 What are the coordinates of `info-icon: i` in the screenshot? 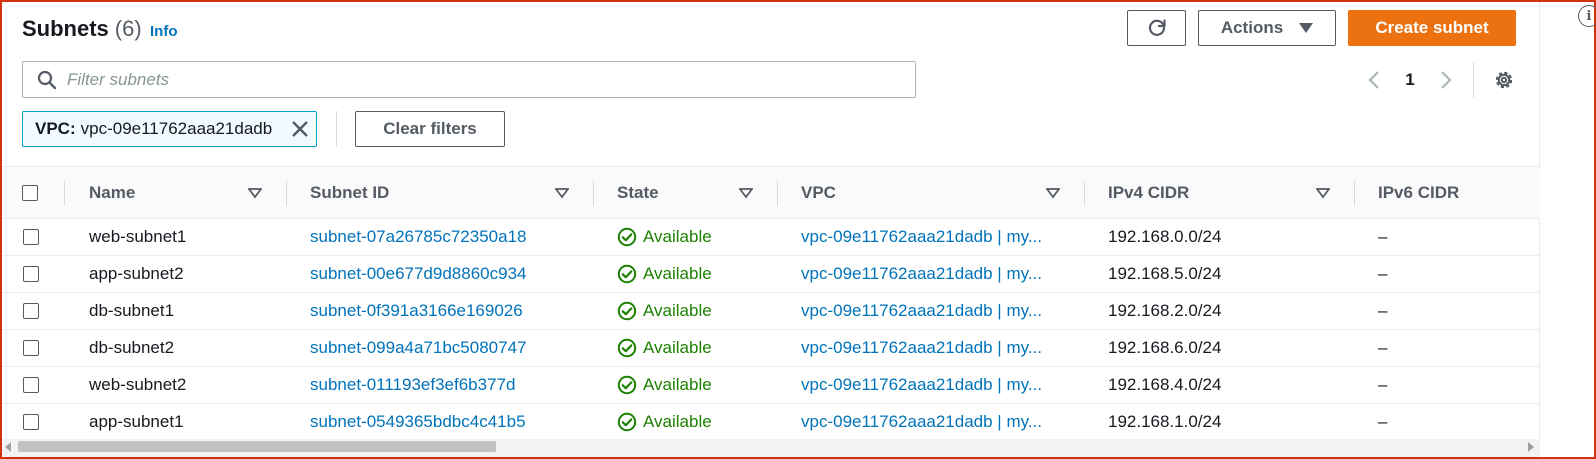 It's located at (1587, 16).